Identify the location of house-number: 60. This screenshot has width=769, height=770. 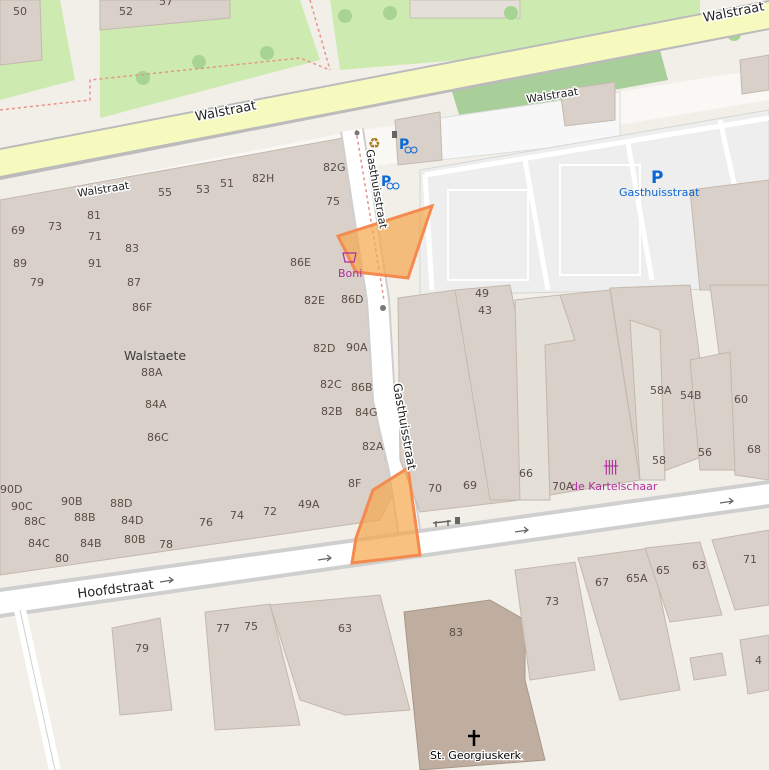
(741, 399).